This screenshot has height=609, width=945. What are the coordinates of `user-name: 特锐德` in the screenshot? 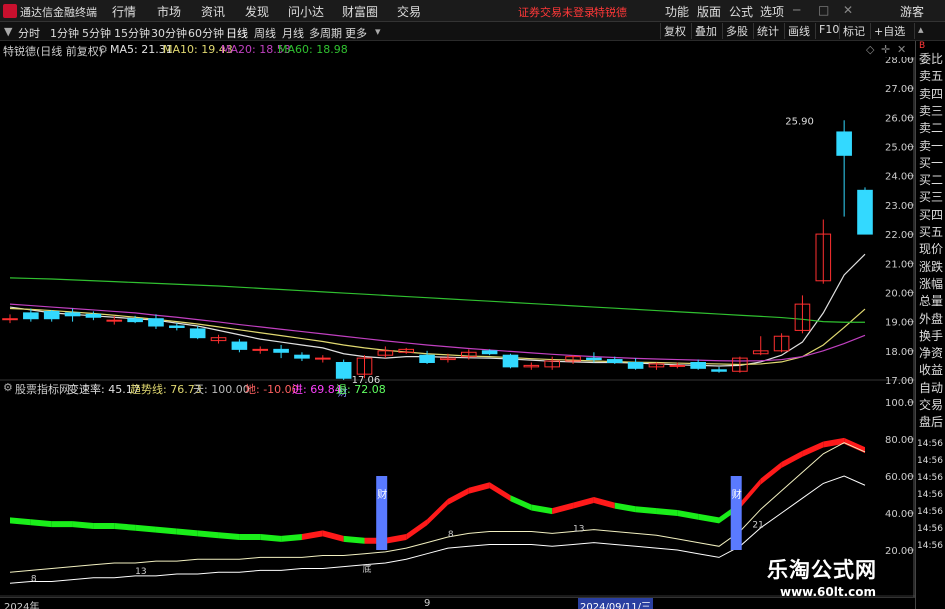 It's located at (610, 12).